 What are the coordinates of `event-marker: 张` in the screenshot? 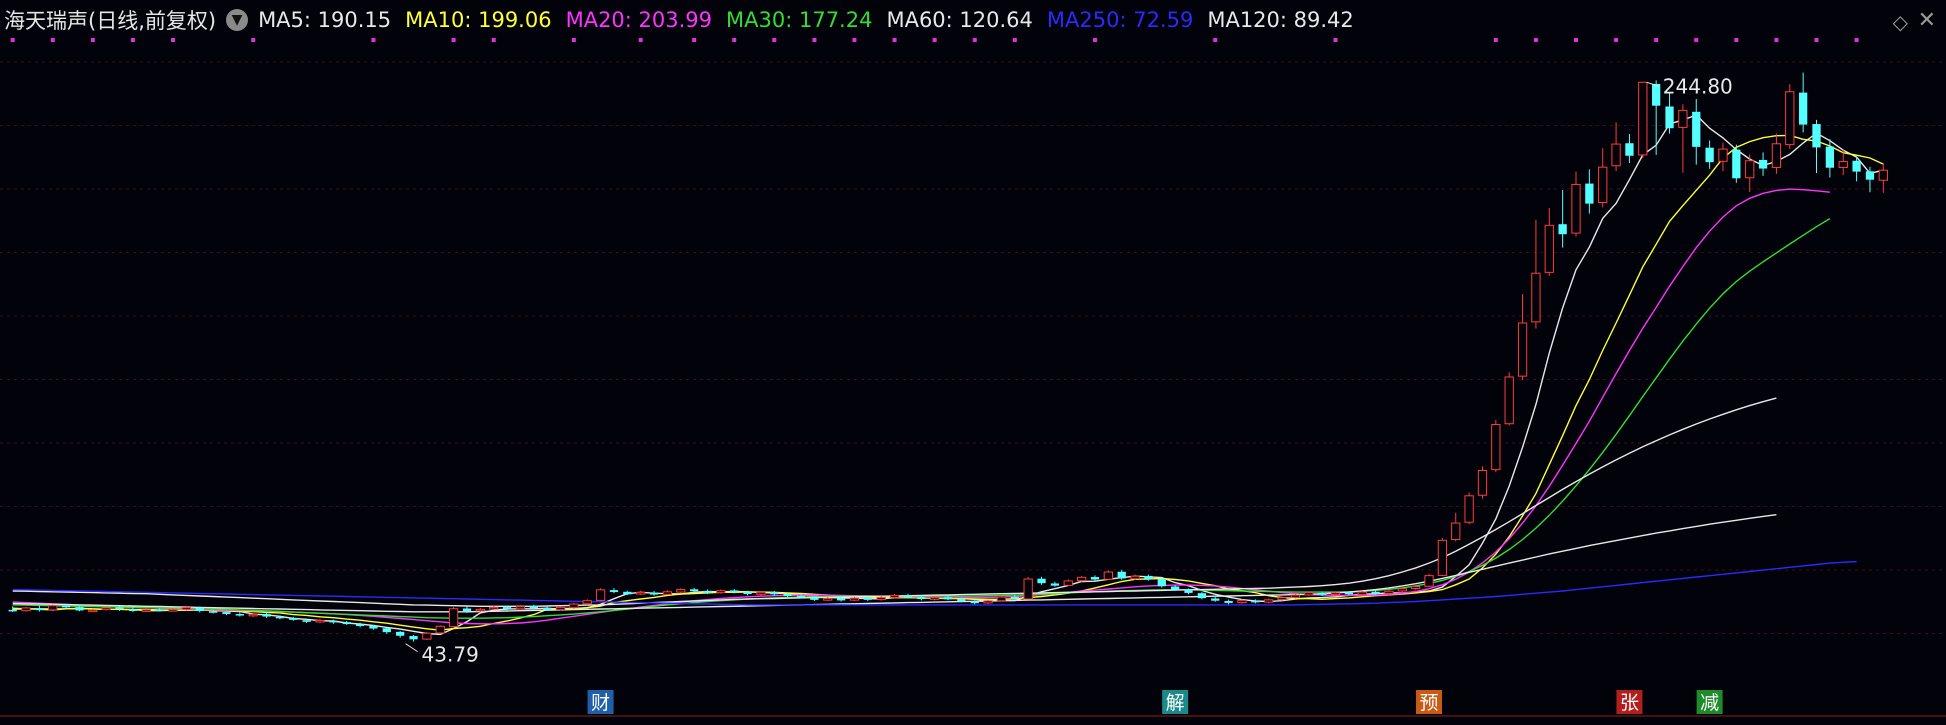 It's located at (1629, 702).